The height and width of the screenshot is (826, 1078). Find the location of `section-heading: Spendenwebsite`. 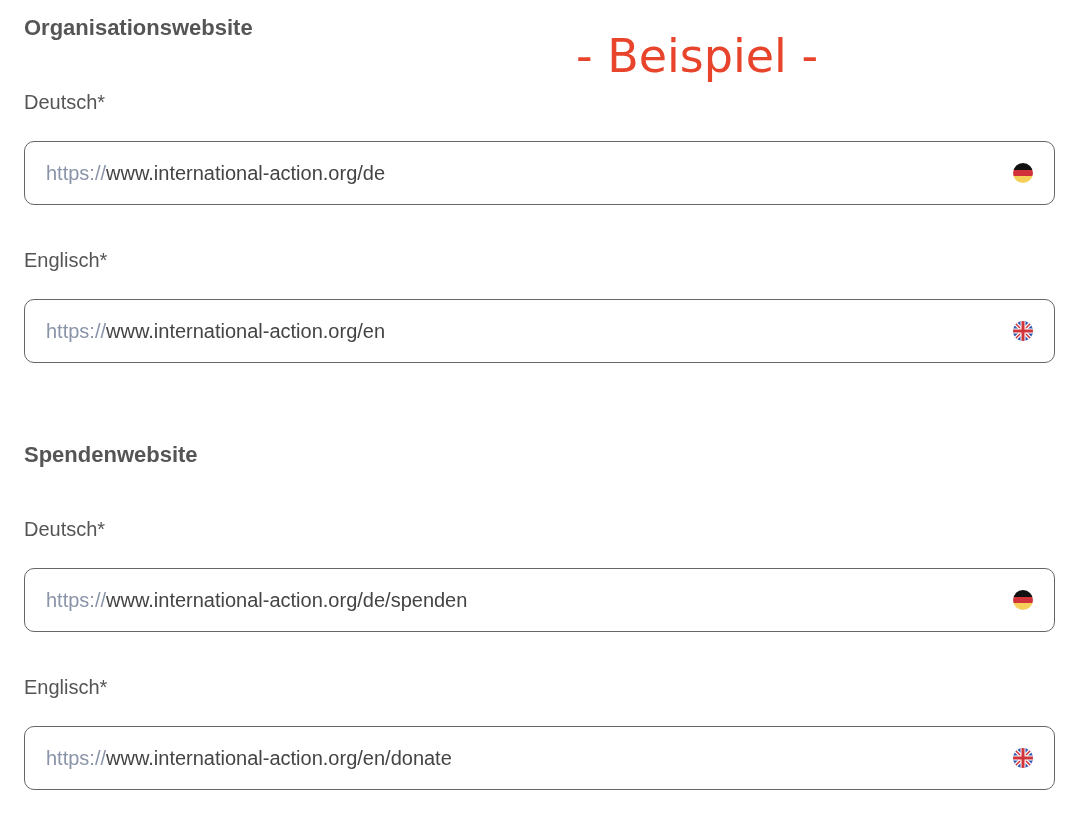

section-heading: Spendenwebsite is located at coordinates (111, 455).